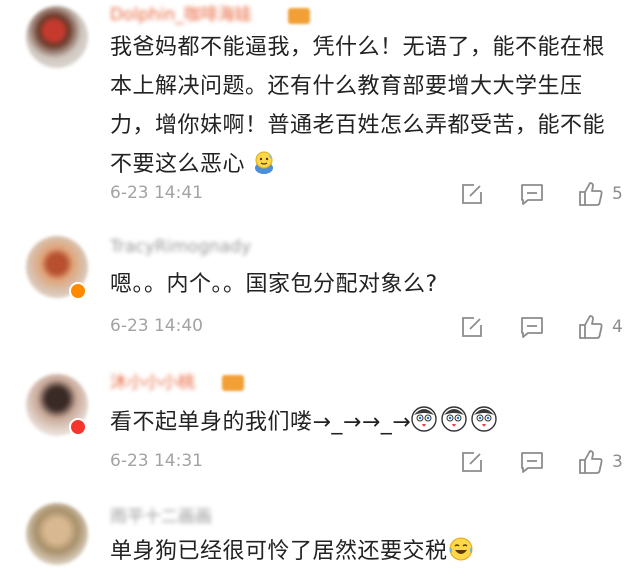  What do you see at coordinates (365, 553) in the screenshot?
I see `comment-text: 单身狗已经很可怜了居然还要交税` at bounding box center [365, 553].